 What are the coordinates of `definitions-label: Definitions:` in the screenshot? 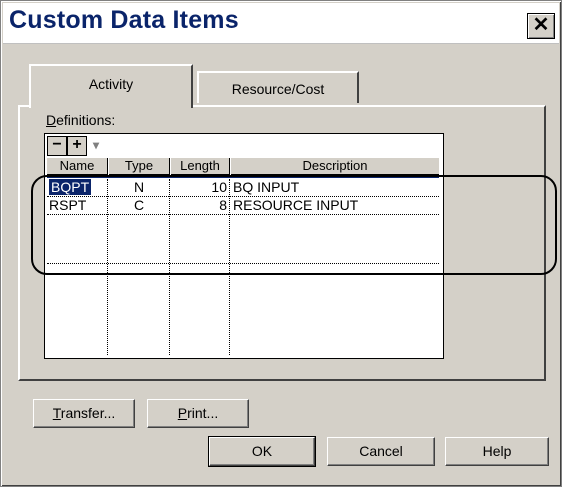 It's located at (81, 120).